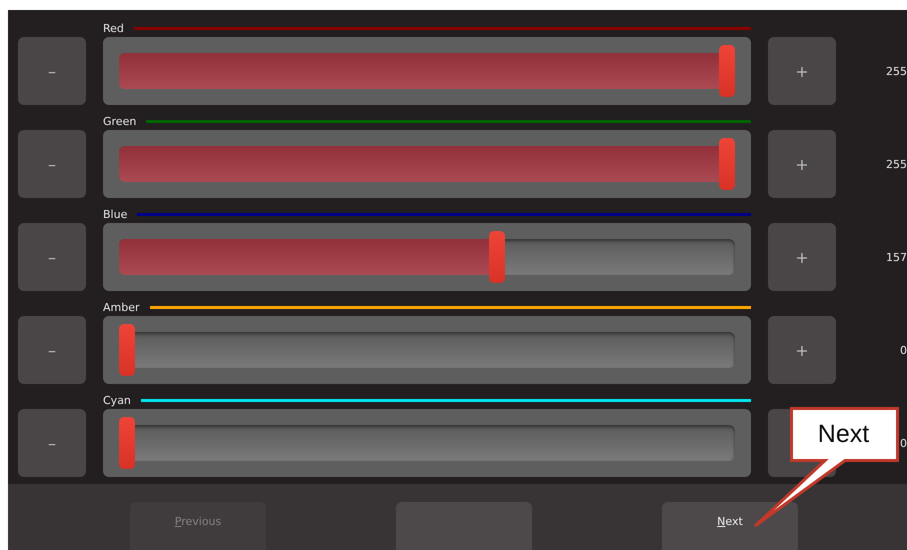  What do you see at coordinates (117, 400) in the screenshot?
I see `channel-label: Cyan` at bounding box center [117, 400].